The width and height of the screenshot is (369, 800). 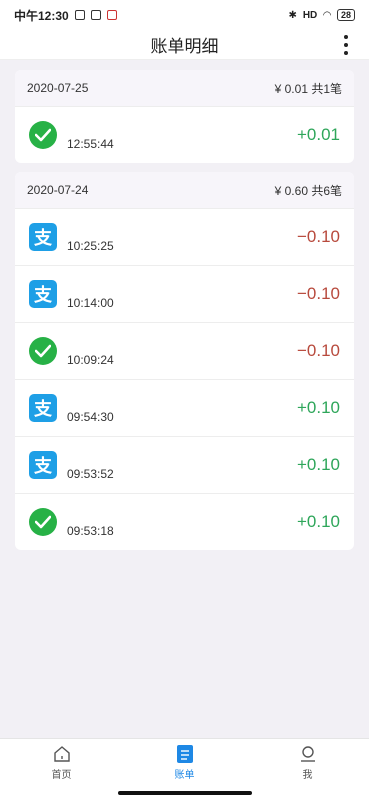 What do you see at coordinates (184, 350) in the screenshot?
I see `transaction-row: 10:09:24 −0.10` at bounding box center [184, 350].